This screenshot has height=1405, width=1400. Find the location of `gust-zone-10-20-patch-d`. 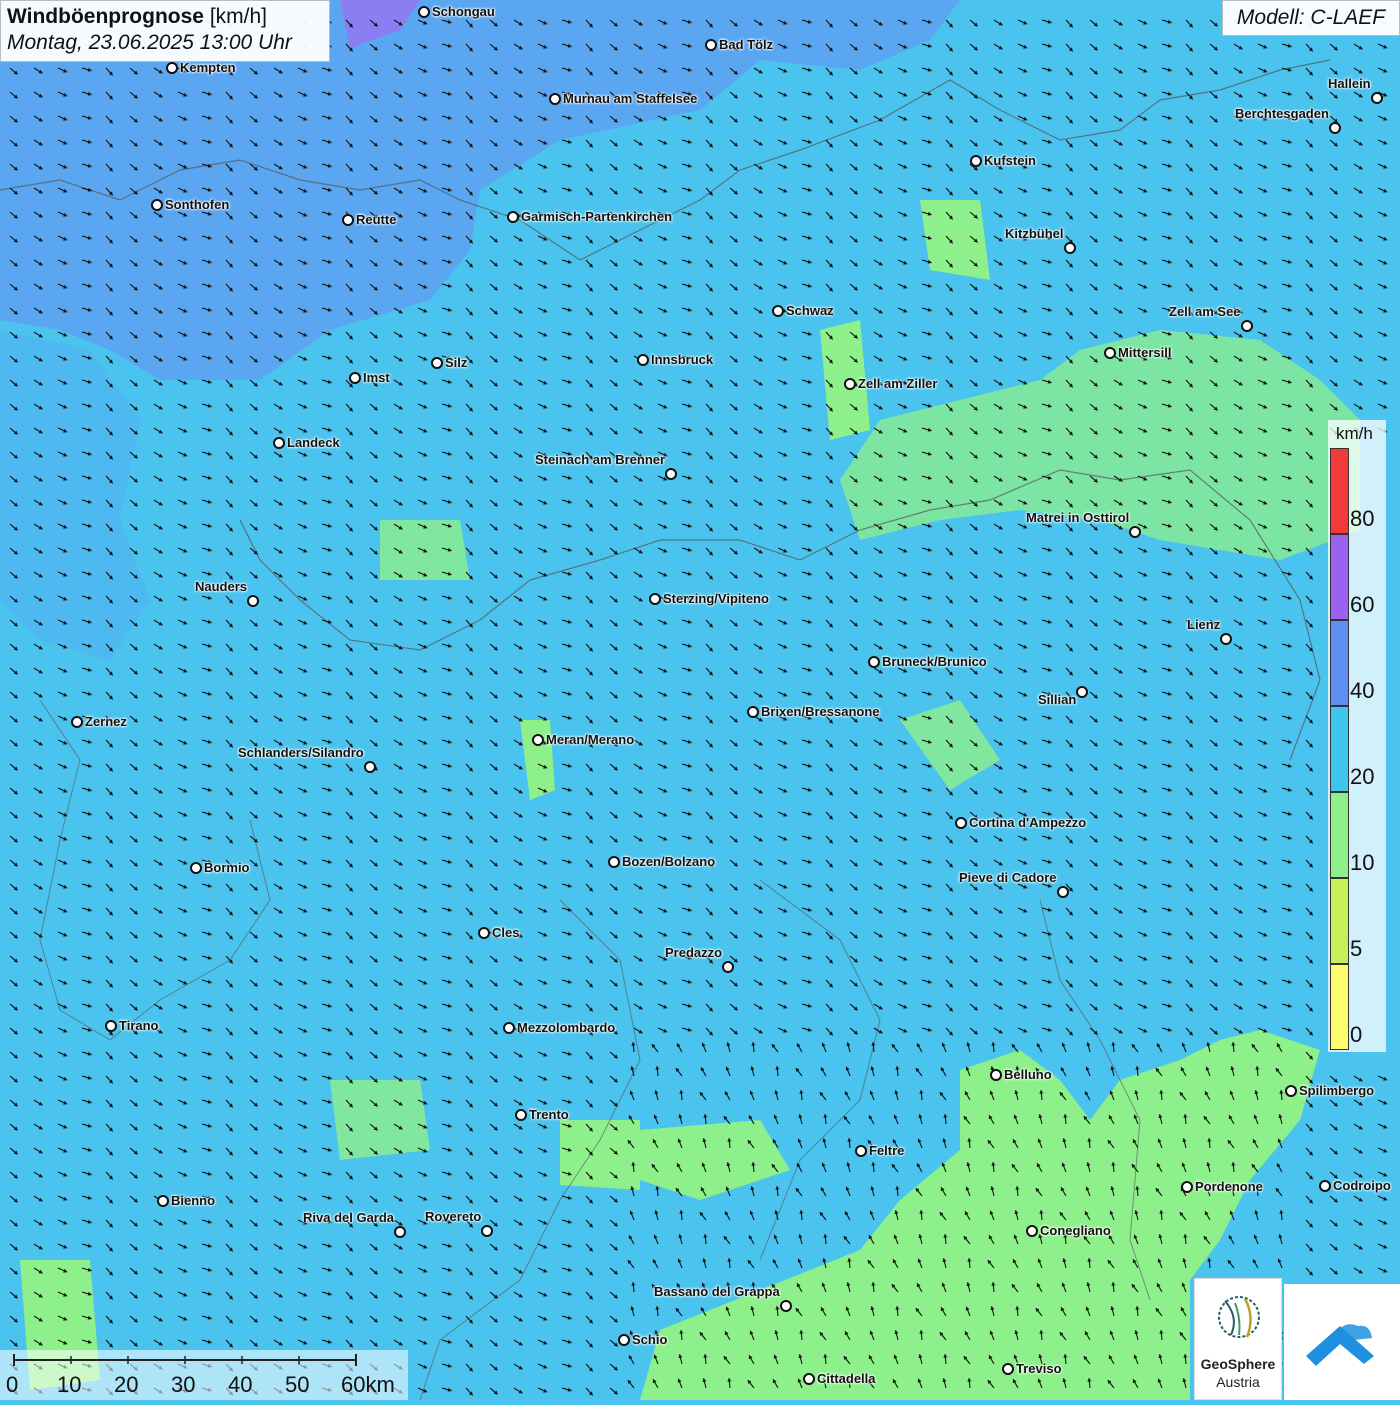

gust-zone-10-20-patch-d is located at coordinates (955, 240).